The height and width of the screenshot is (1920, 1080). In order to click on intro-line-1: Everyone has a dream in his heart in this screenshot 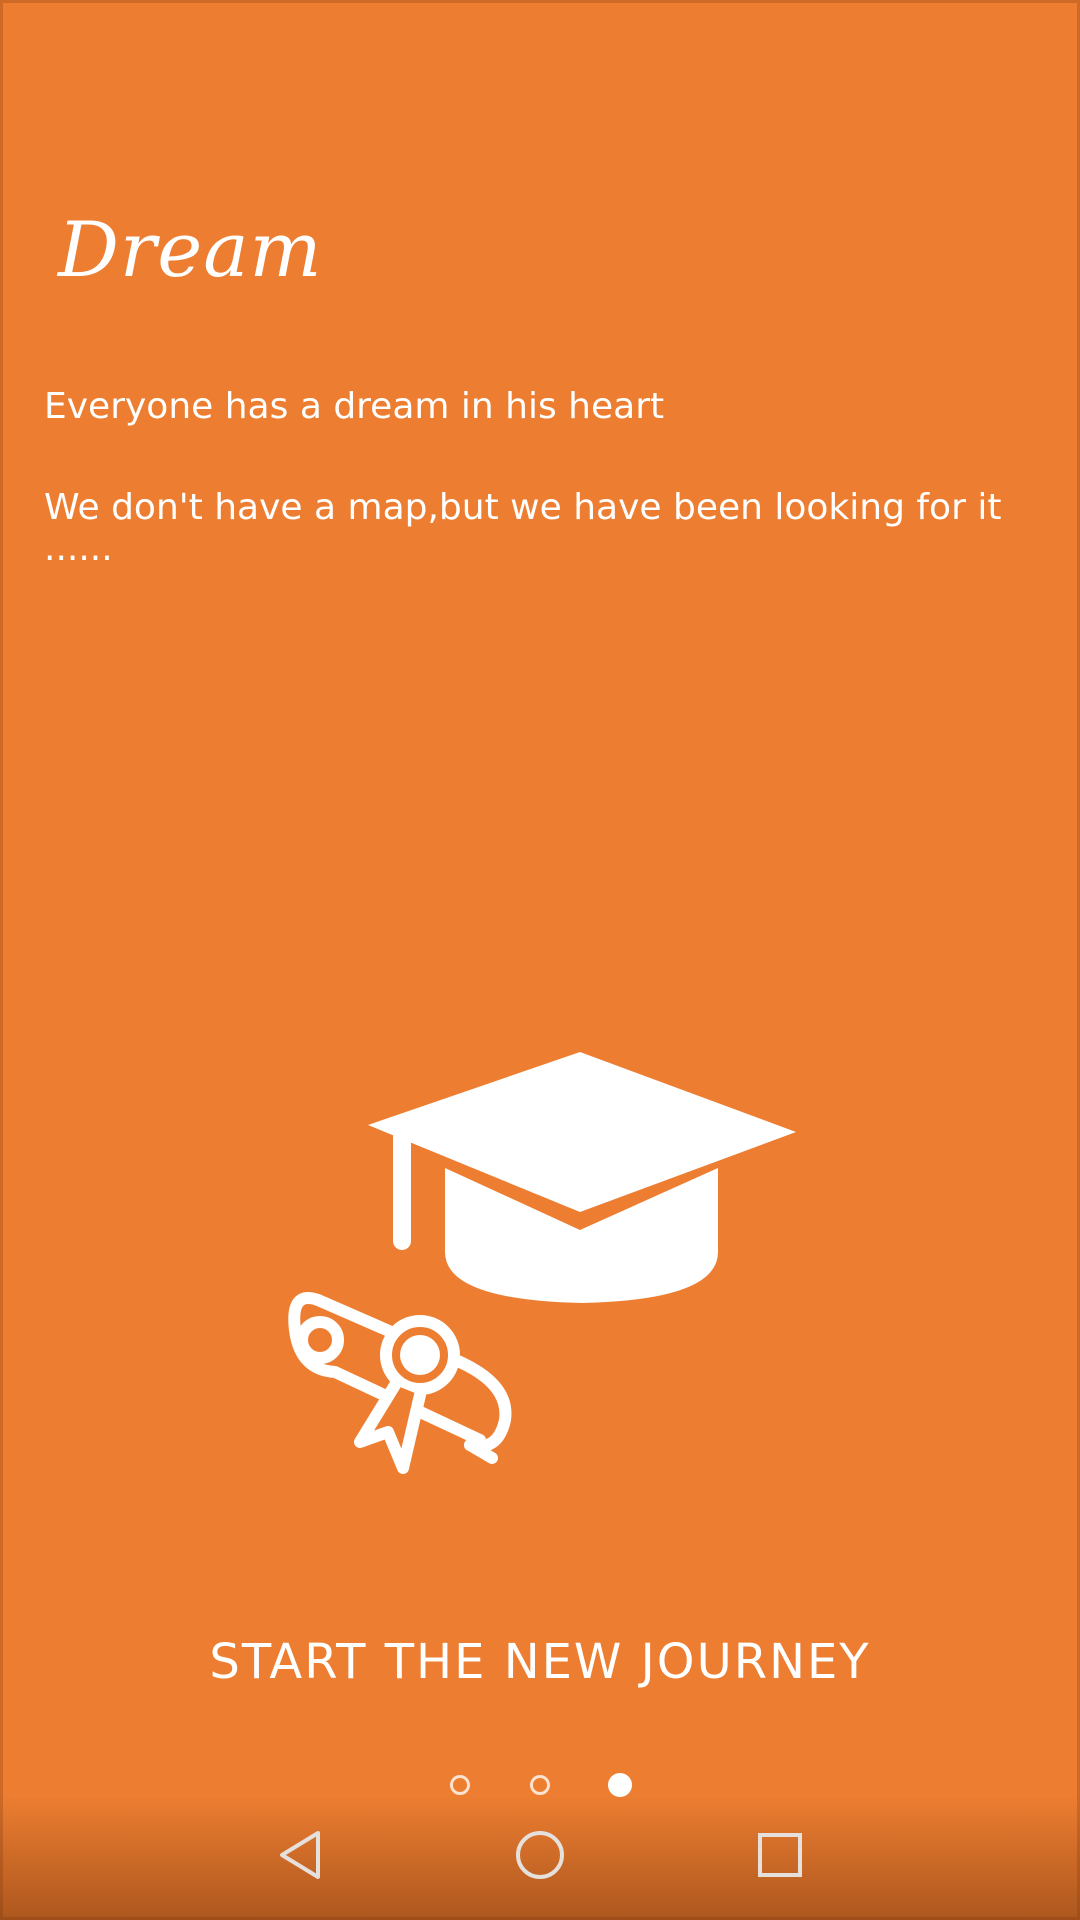, I will do `click(354, 406)`.